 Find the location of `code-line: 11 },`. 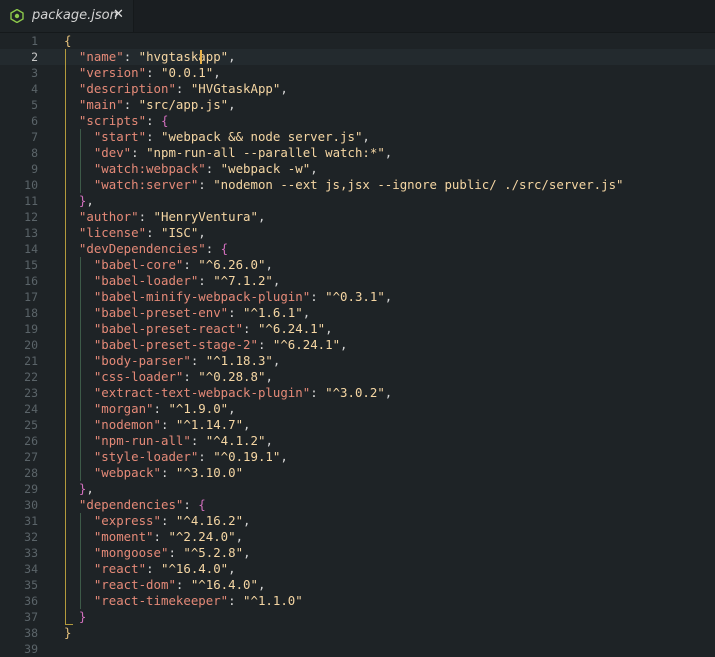

code-line: 11 }, is located at coordinates (357, 201).